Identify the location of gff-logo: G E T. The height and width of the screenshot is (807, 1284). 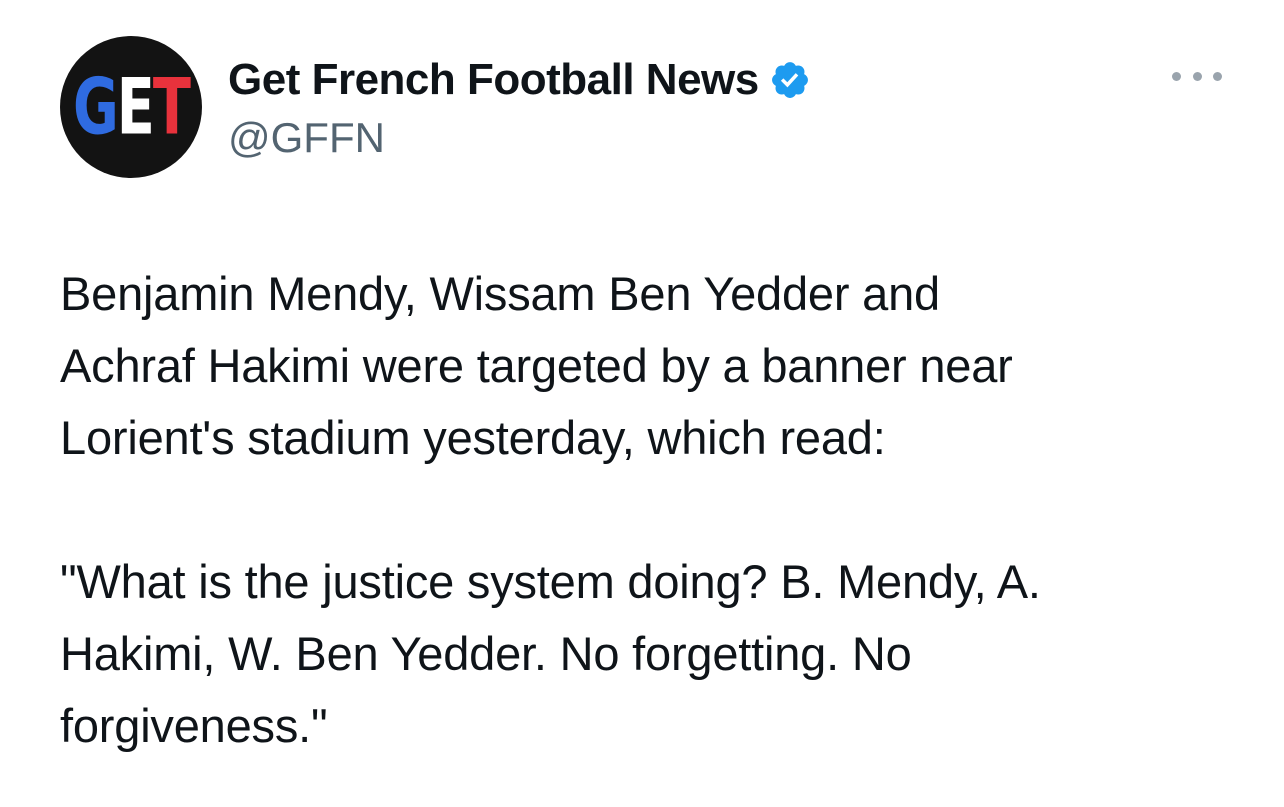
(132, 106).